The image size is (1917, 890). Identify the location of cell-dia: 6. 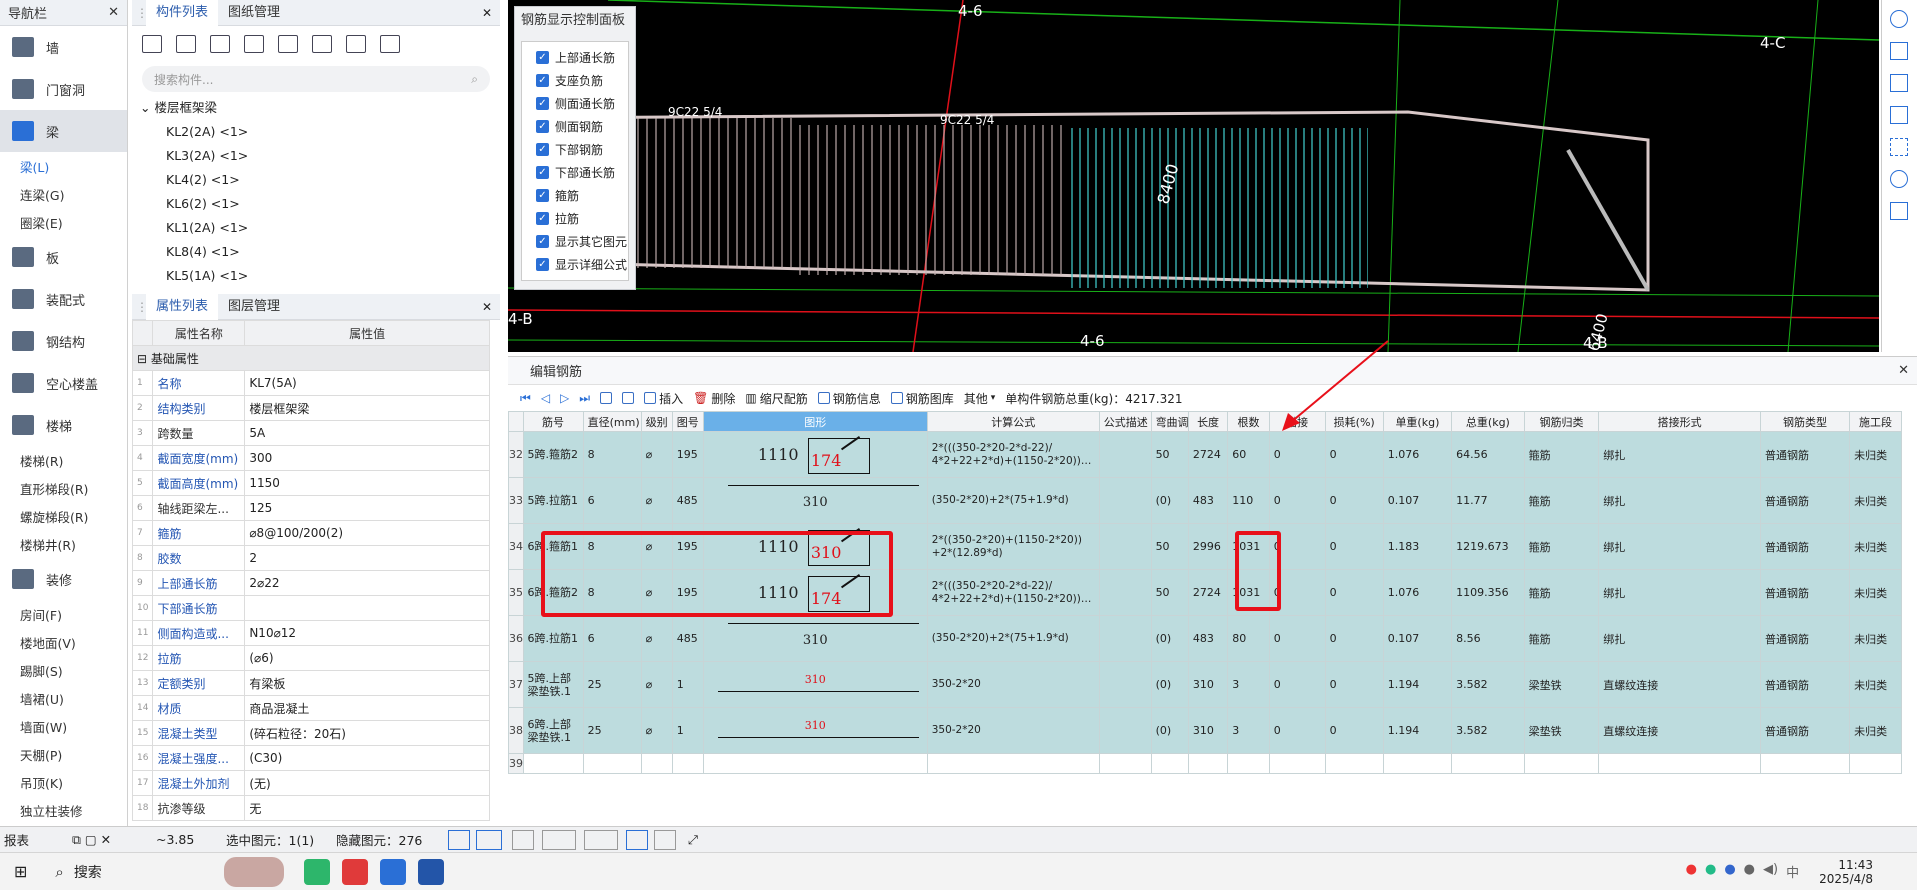
(612, 500).